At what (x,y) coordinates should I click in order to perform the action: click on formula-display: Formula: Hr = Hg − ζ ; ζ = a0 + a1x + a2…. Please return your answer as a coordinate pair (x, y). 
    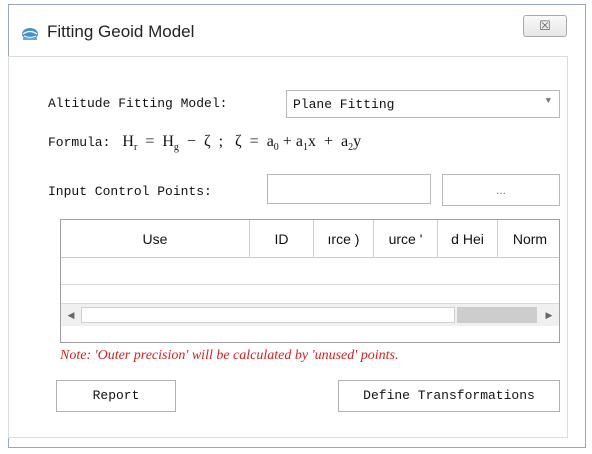
    Looking at the image, I should click on (205, 143).